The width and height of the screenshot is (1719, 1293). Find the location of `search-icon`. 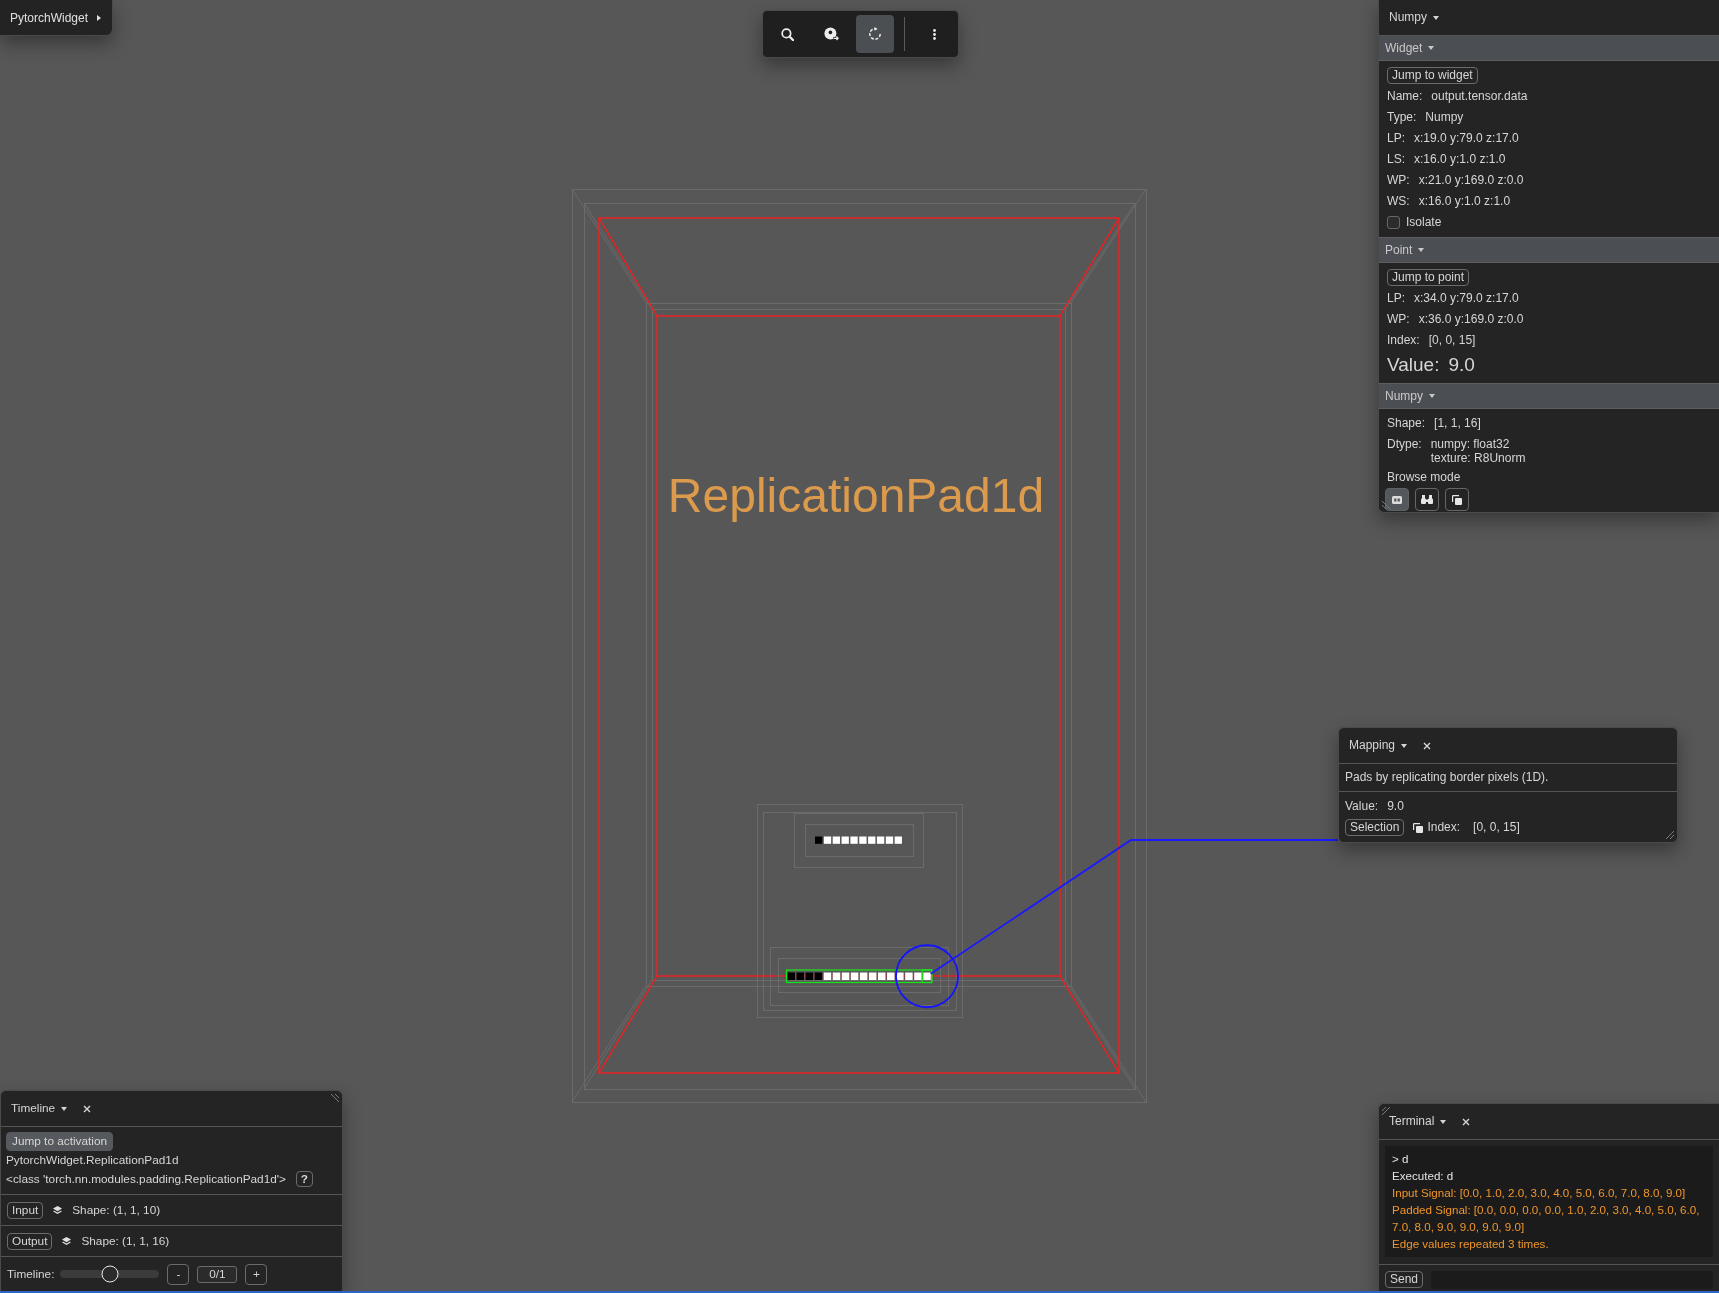

search-icon is located at coordinates (787, 34).